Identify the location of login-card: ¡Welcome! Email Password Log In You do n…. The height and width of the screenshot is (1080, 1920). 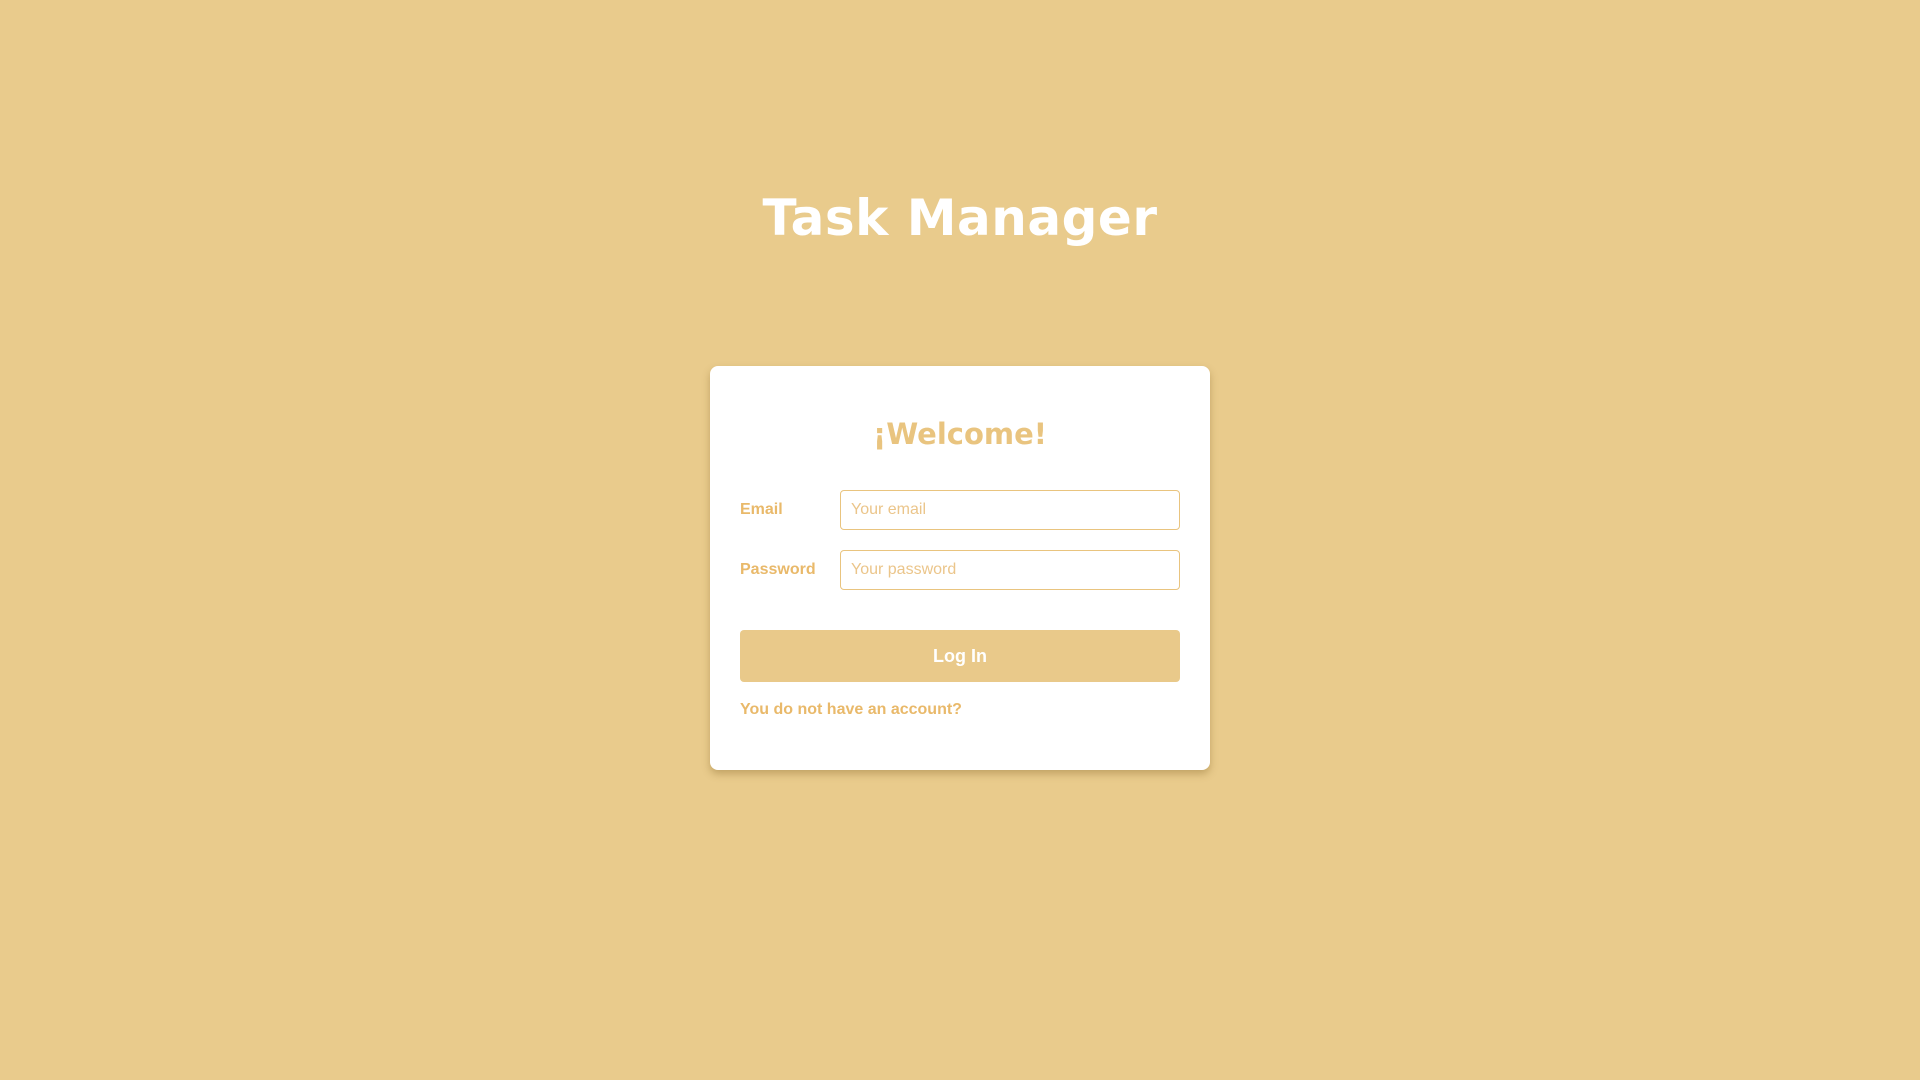
(960, 568).